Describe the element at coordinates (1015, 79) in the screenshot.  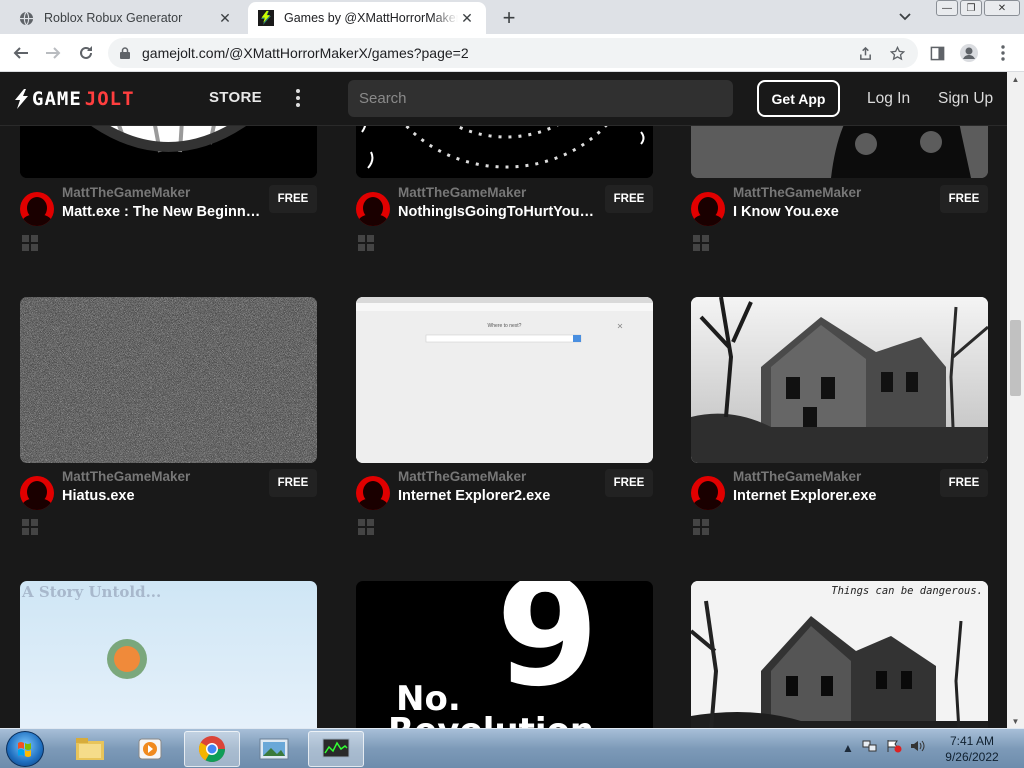
I see `scroll-up-arrow-icon: ▲` at that location.